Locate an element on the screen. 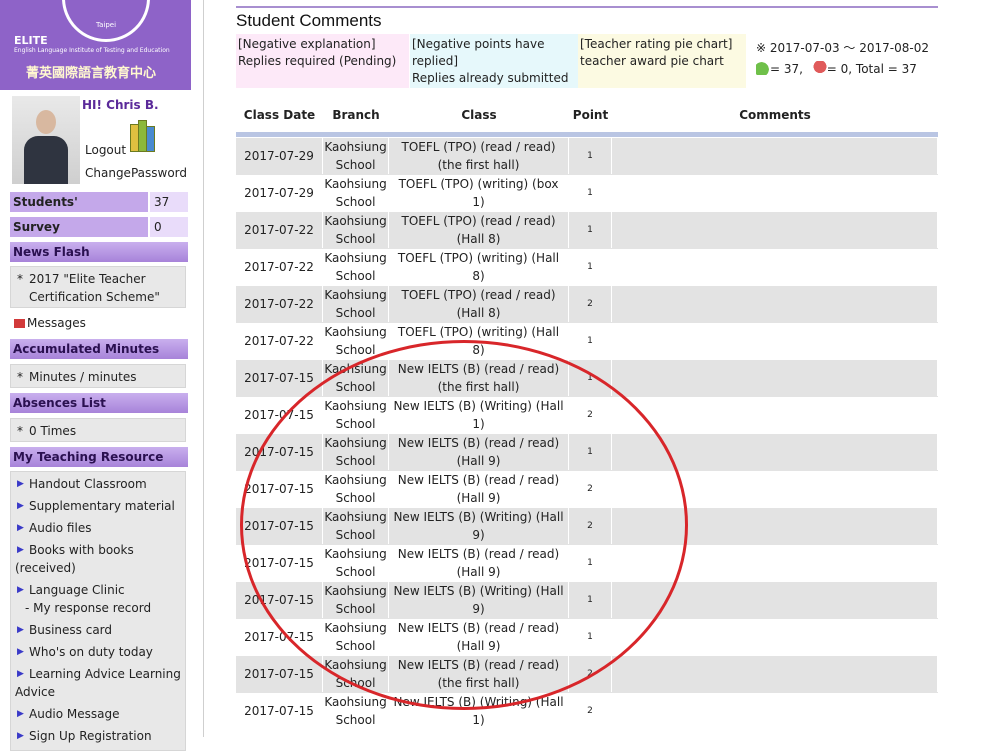  teaching-item-sign-up: ▶ Sign Up Registration is located at coordinates (98, 736).